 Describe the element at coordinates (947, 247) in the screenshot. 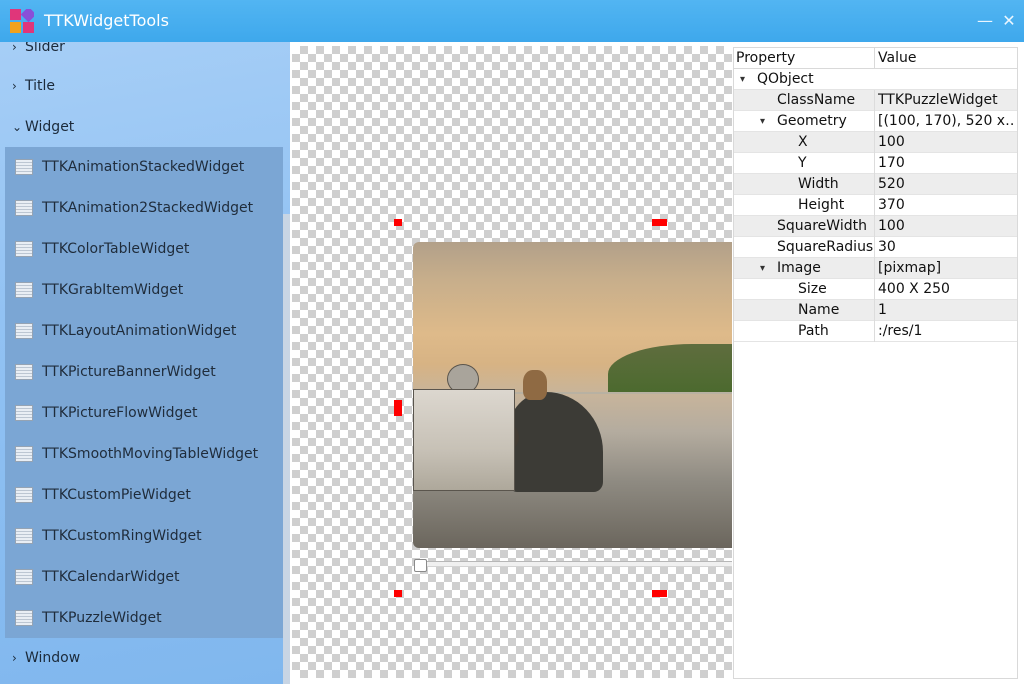

I see `property-value: 30` at that location.